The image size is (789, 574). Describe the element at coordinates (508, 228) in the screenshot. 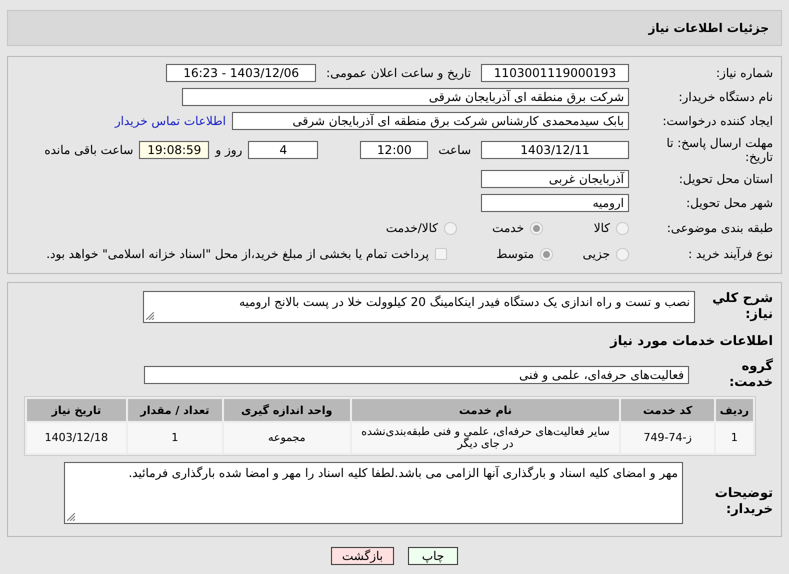

I see `radio-label: خدمت` at that location.